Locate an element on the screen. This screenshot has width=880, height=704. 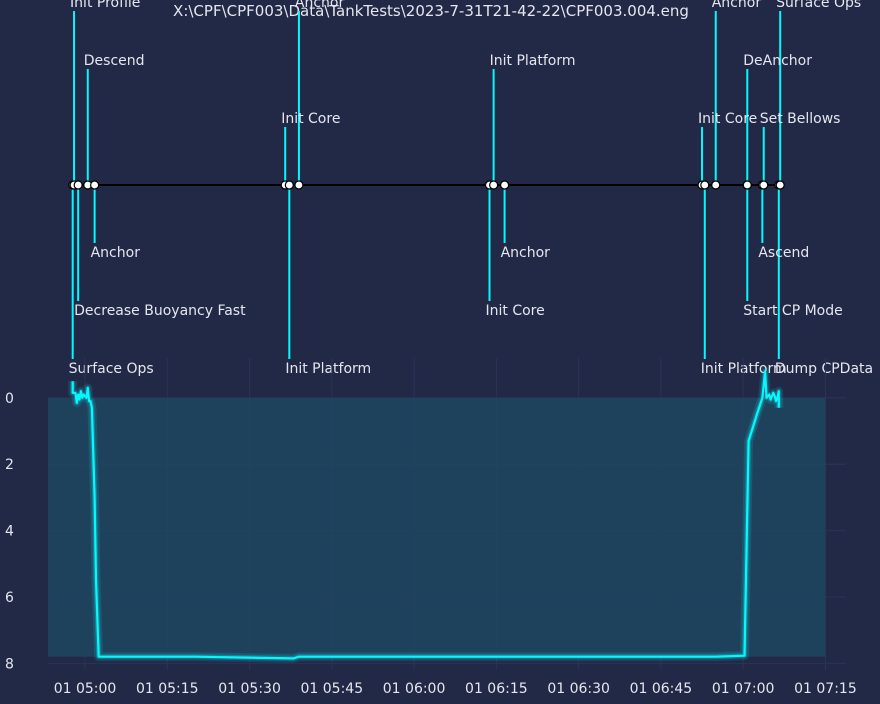
x-tick-label: 01 07:00 is located at coordinates (743, 689).